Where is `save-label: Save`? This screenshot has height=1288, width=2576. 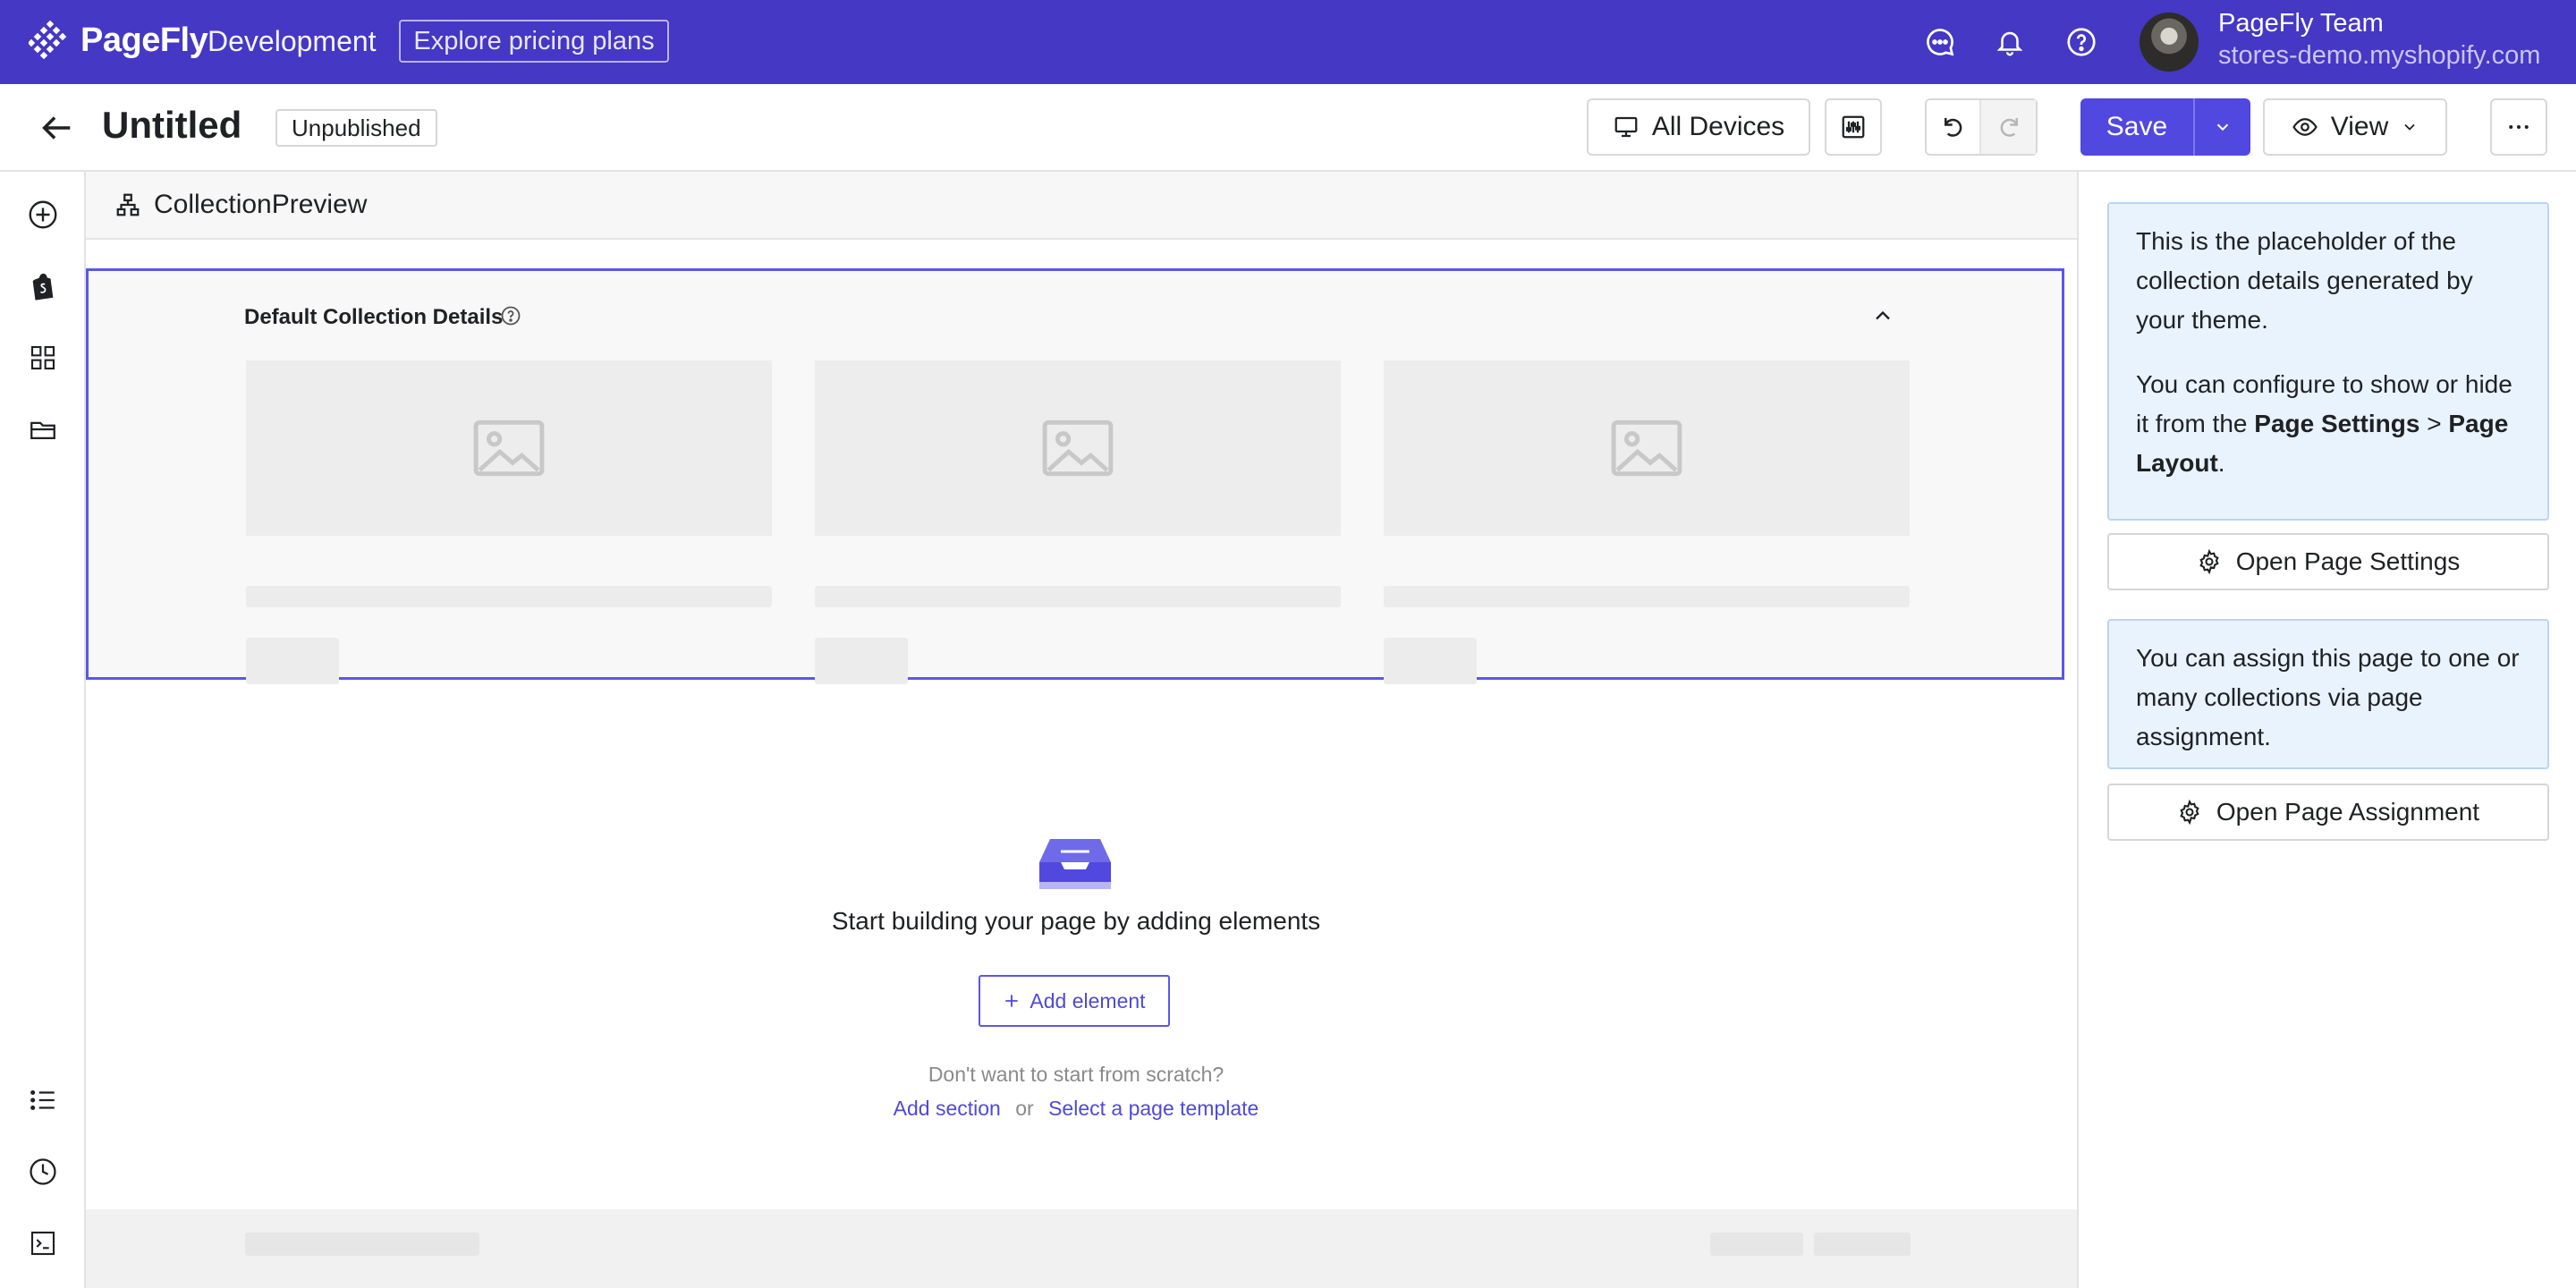 save-label: Save is located at coordinates (2137, 126).